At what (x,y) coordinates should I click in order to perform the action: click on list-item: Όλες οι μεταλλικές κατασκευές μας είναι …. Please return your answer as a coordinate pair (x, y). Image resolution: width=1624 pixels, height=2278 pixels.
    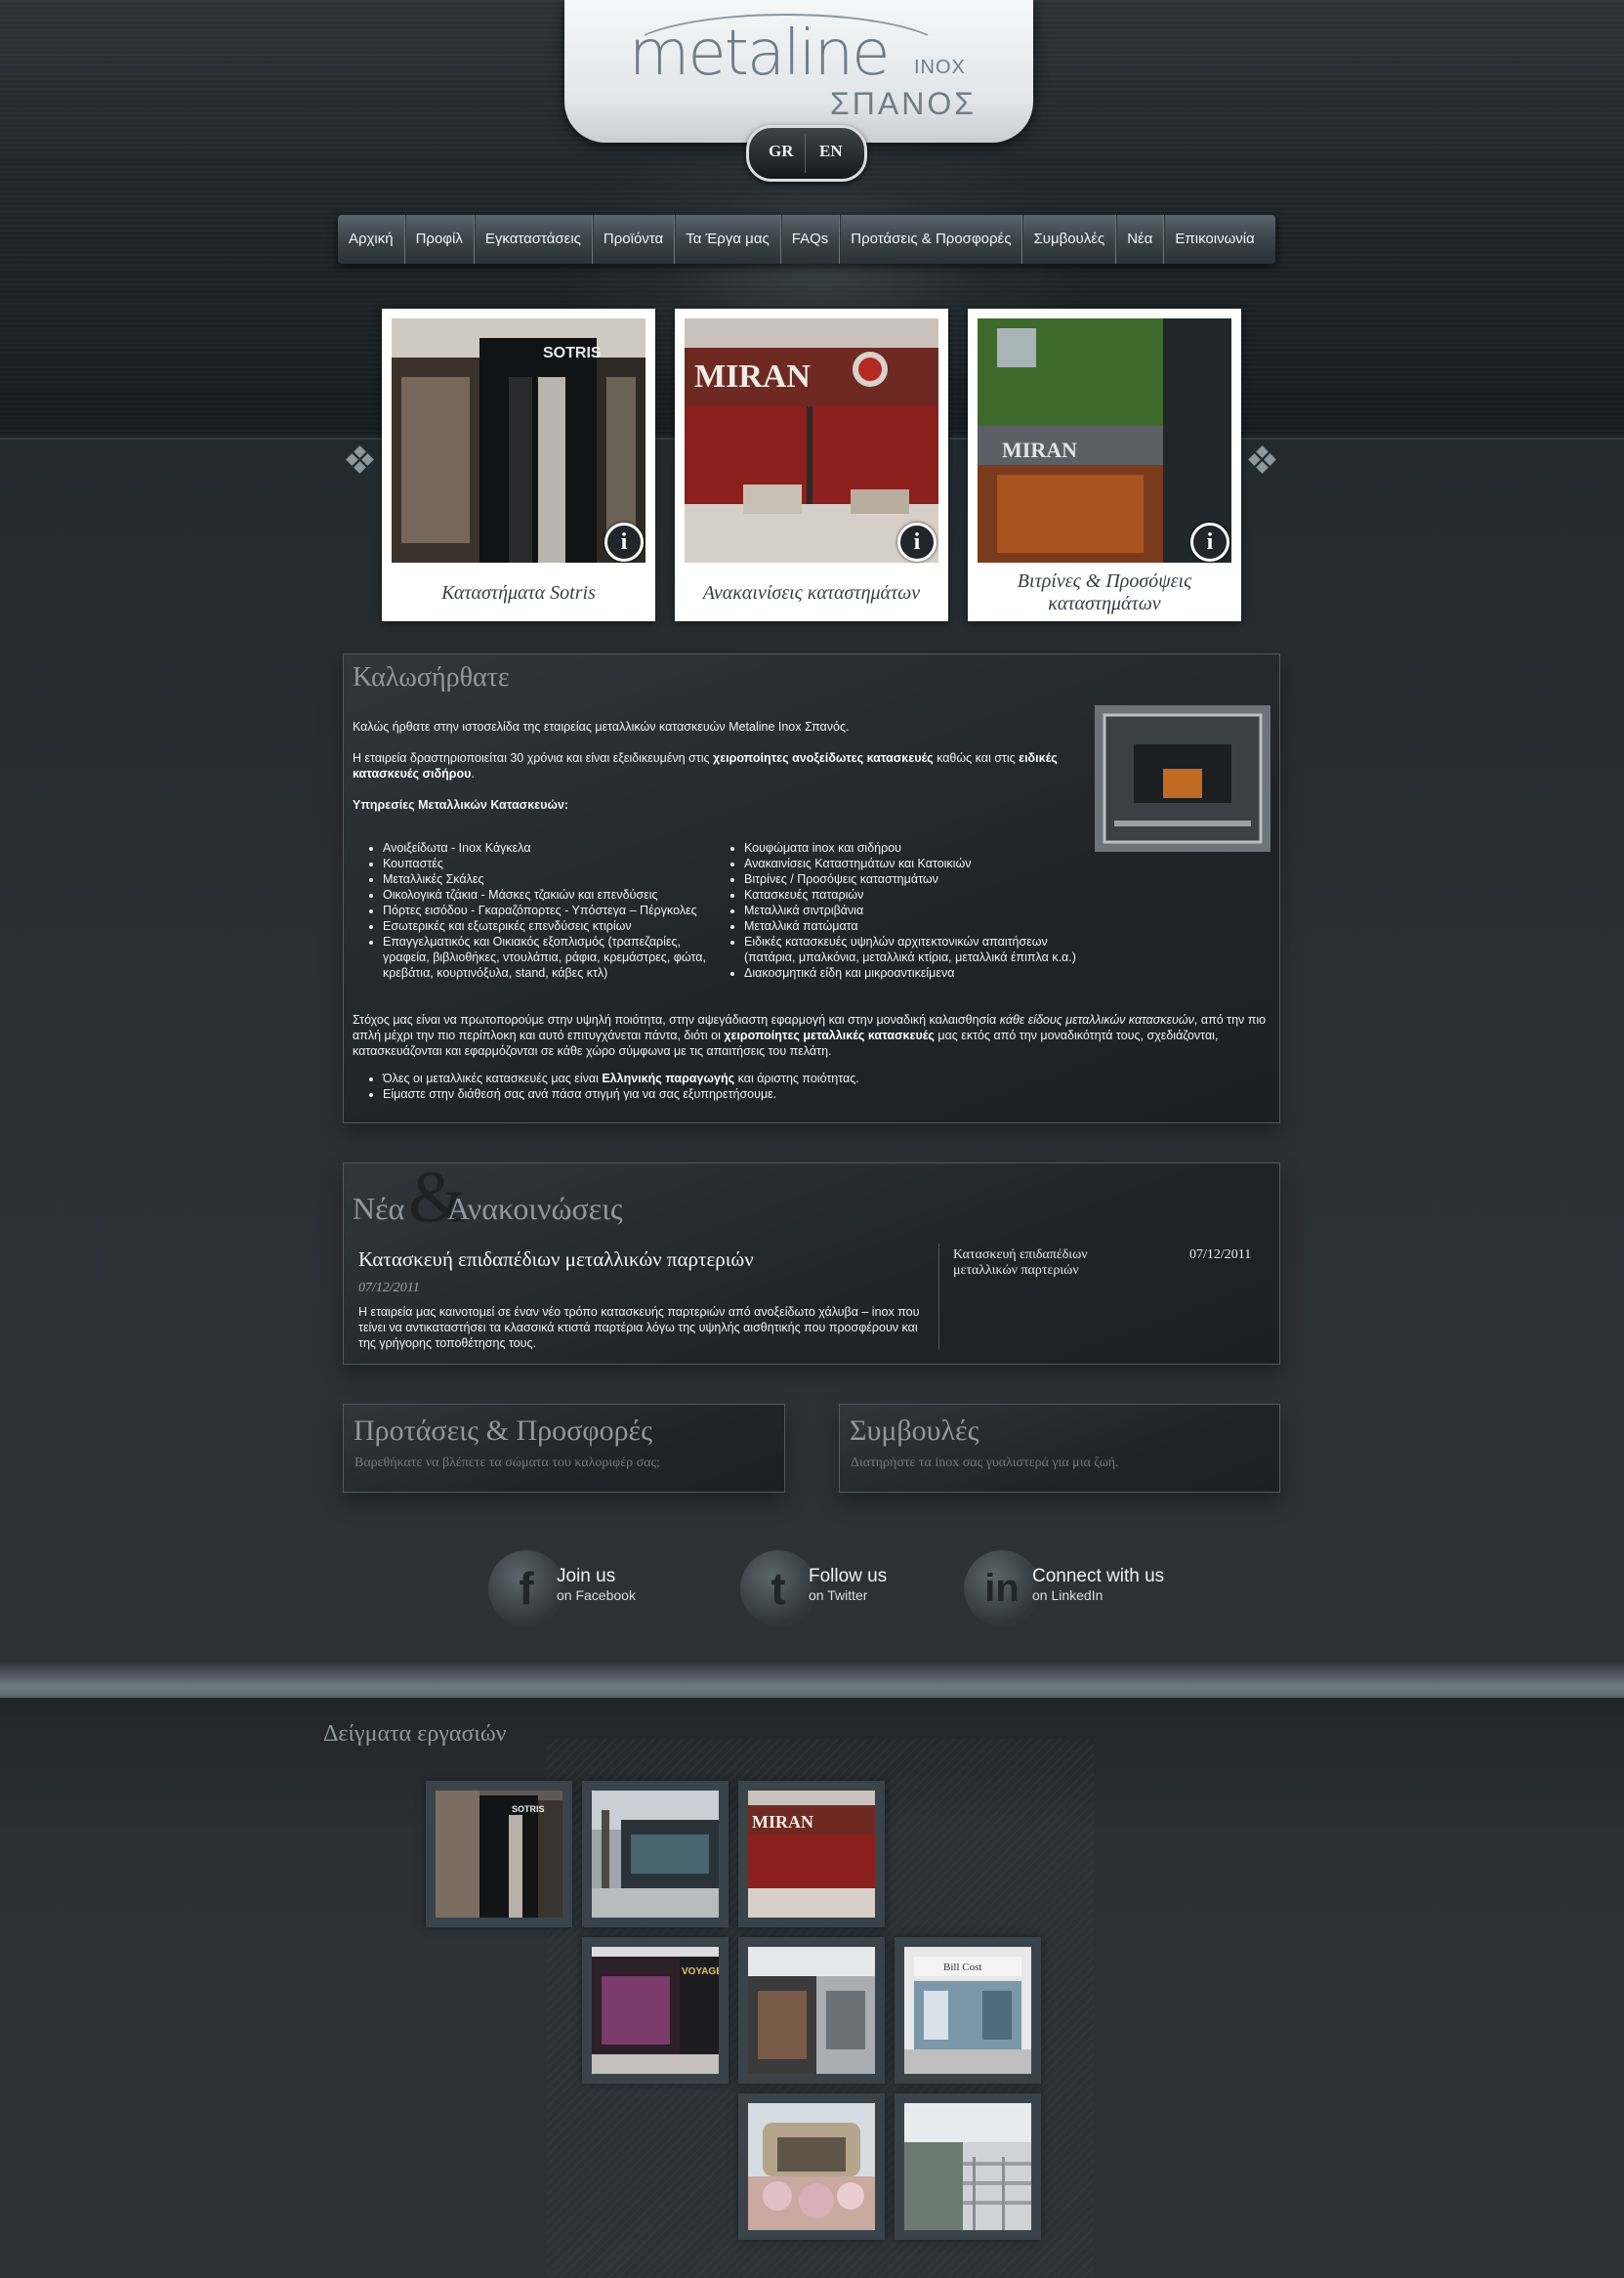
    Looking at the image, I should click on (803, 1078).